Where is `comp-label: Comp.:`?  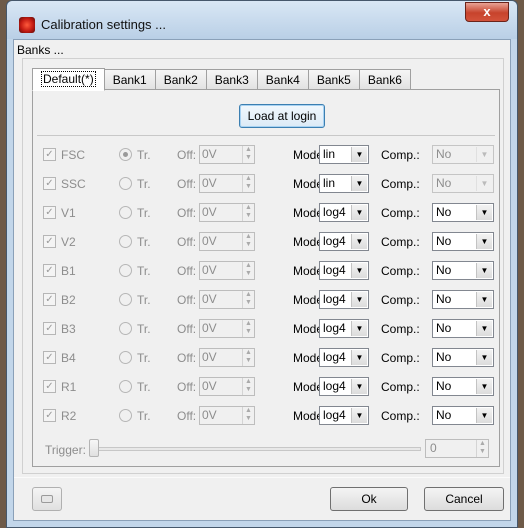 comp-label: Comp.: is located at coordinates (400, 329).